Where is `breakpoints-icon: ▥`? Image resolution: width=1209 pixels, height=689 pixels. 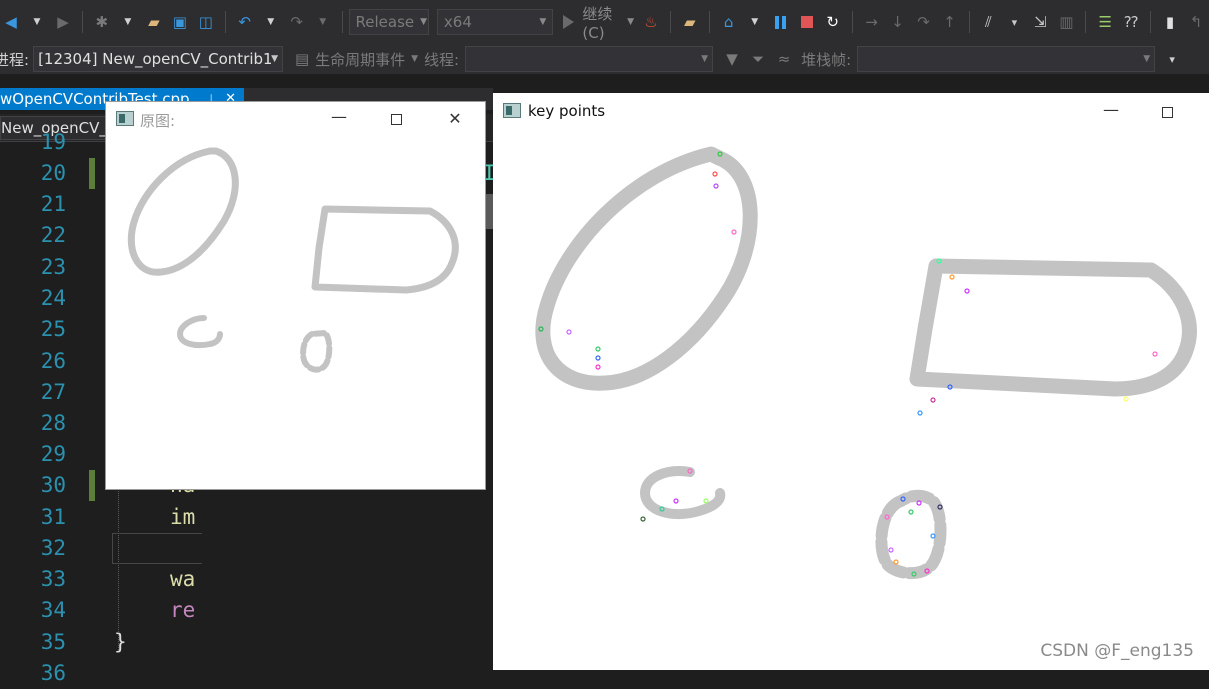
breakpoints-icon: ▥ is located at coordinates (1066, 22).